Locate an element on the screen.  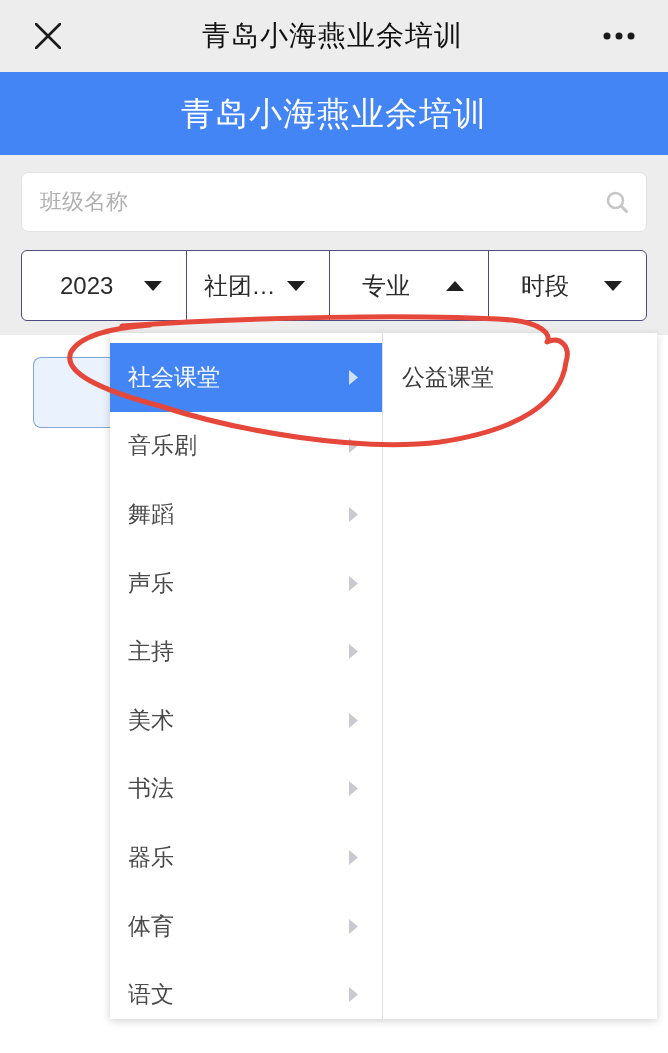
filter-dropdown: 专业 is located at coordinates (408, 285).